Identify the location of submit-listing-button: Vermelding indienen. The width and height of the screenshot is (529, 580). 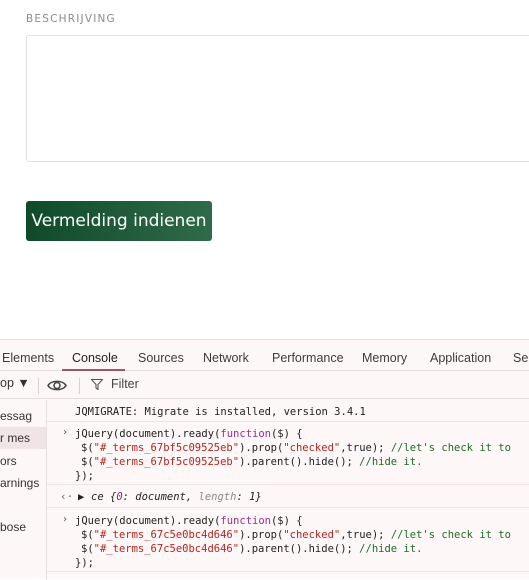
(119, 221).